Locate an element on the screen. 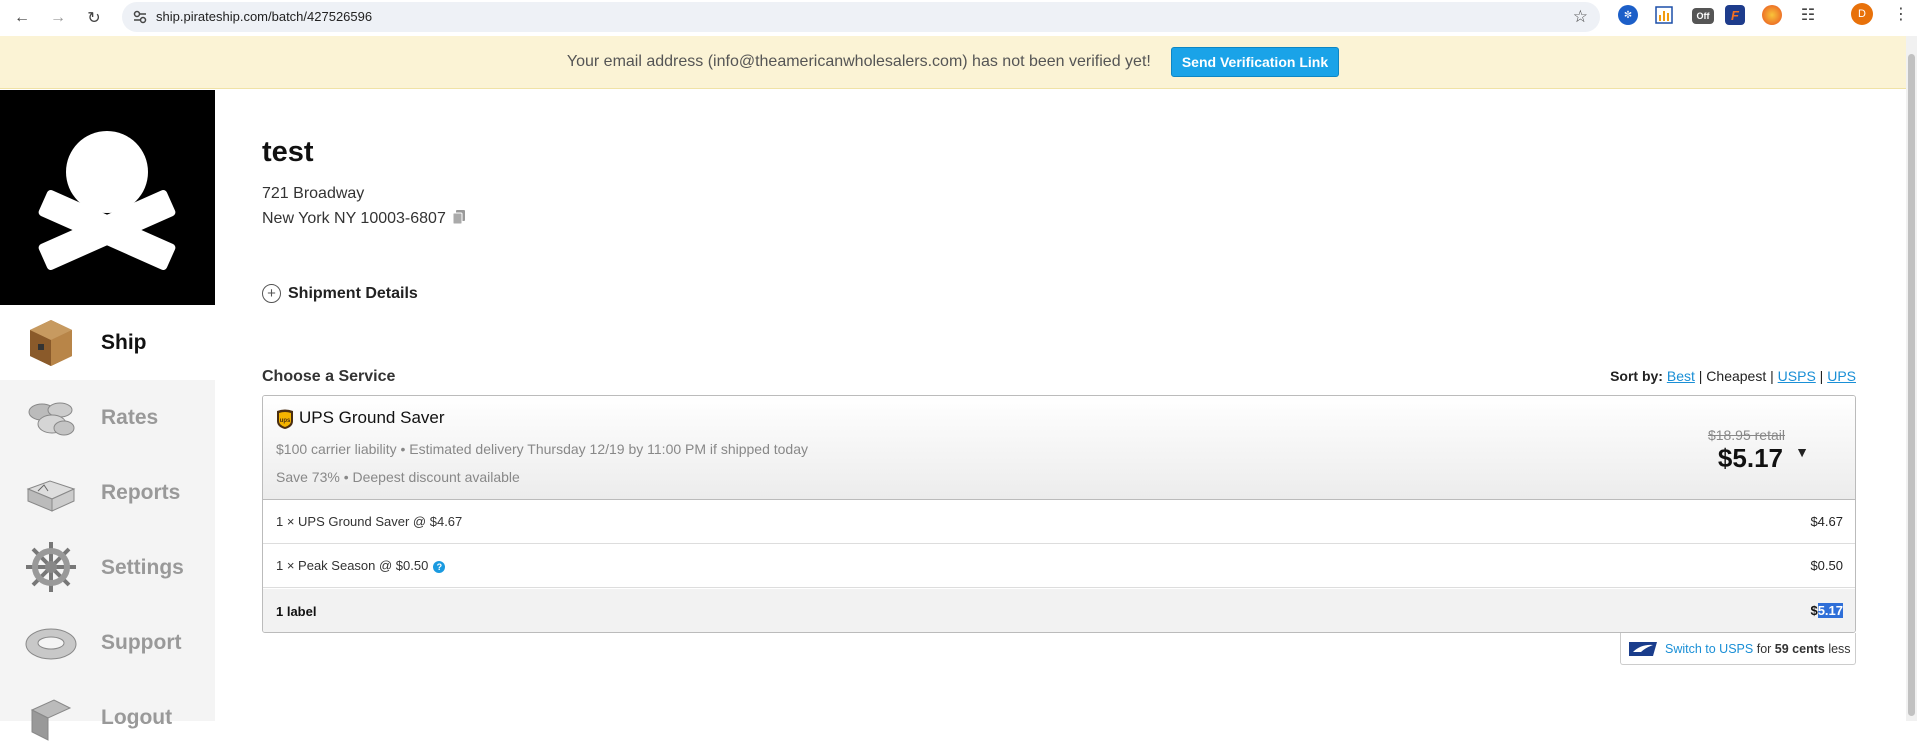  sort-options: Sort by: Best | Cheapest | USPS | UPS is located at coordinates (1733, 376).